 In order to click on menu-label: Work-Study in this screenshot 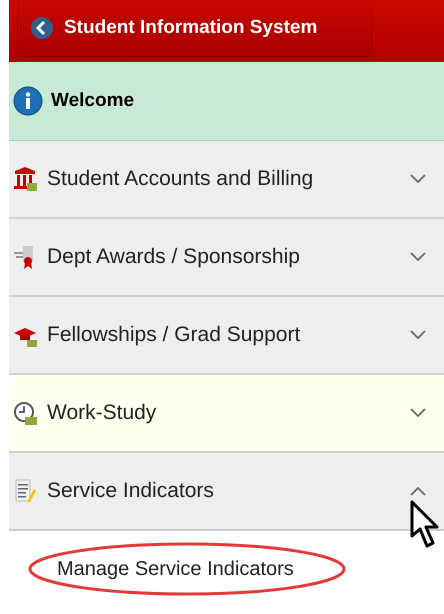, I will do `click(102, 413)`.